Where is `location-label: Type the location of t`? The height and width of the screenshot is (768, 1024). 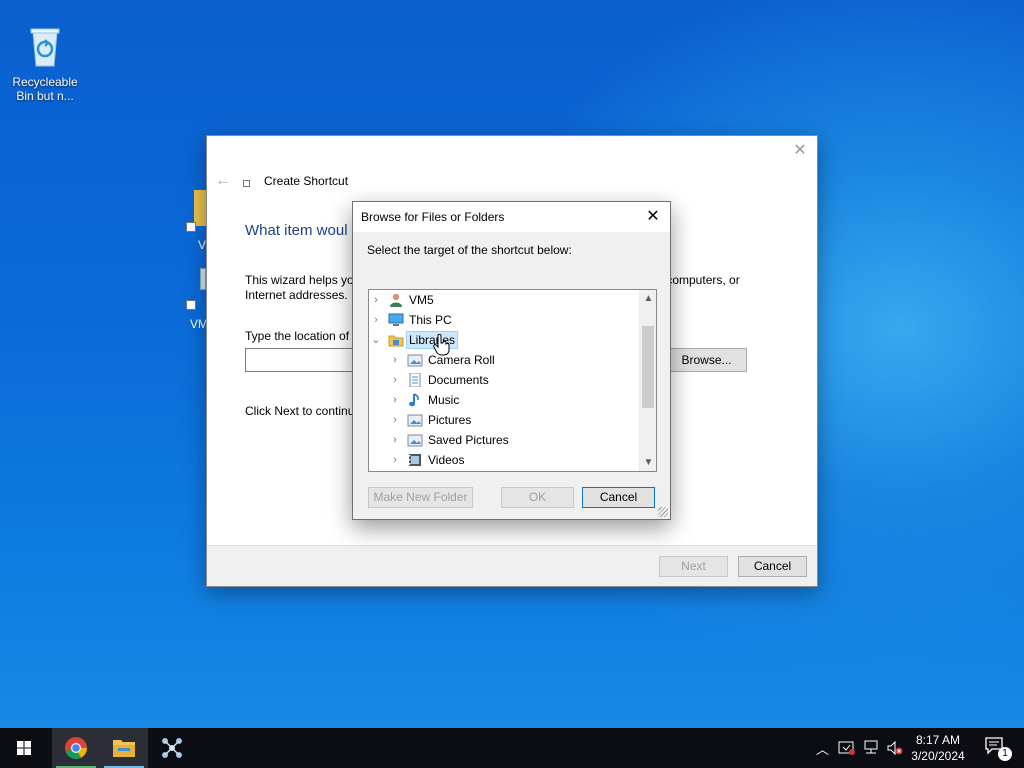 location-label: Type the location of t is located at coordinates (300, 336).